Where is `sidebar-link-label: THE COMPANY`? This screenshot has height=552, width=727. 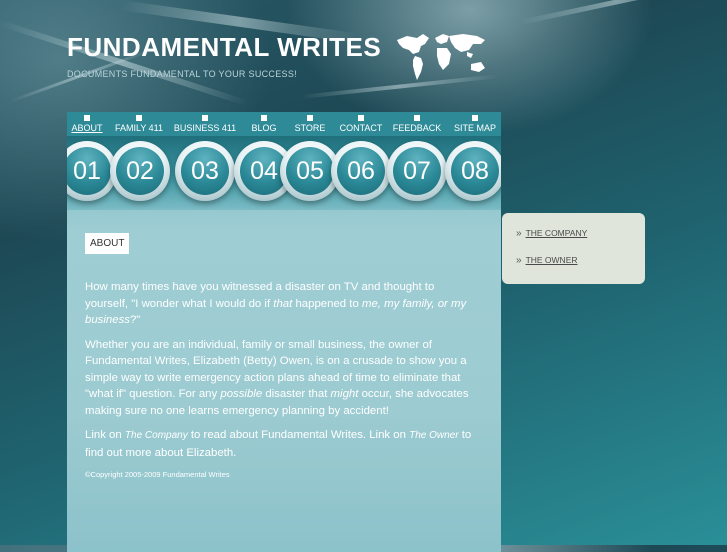 sidebar-link-label: THE COMPANY is located at coordinates (556, 233).